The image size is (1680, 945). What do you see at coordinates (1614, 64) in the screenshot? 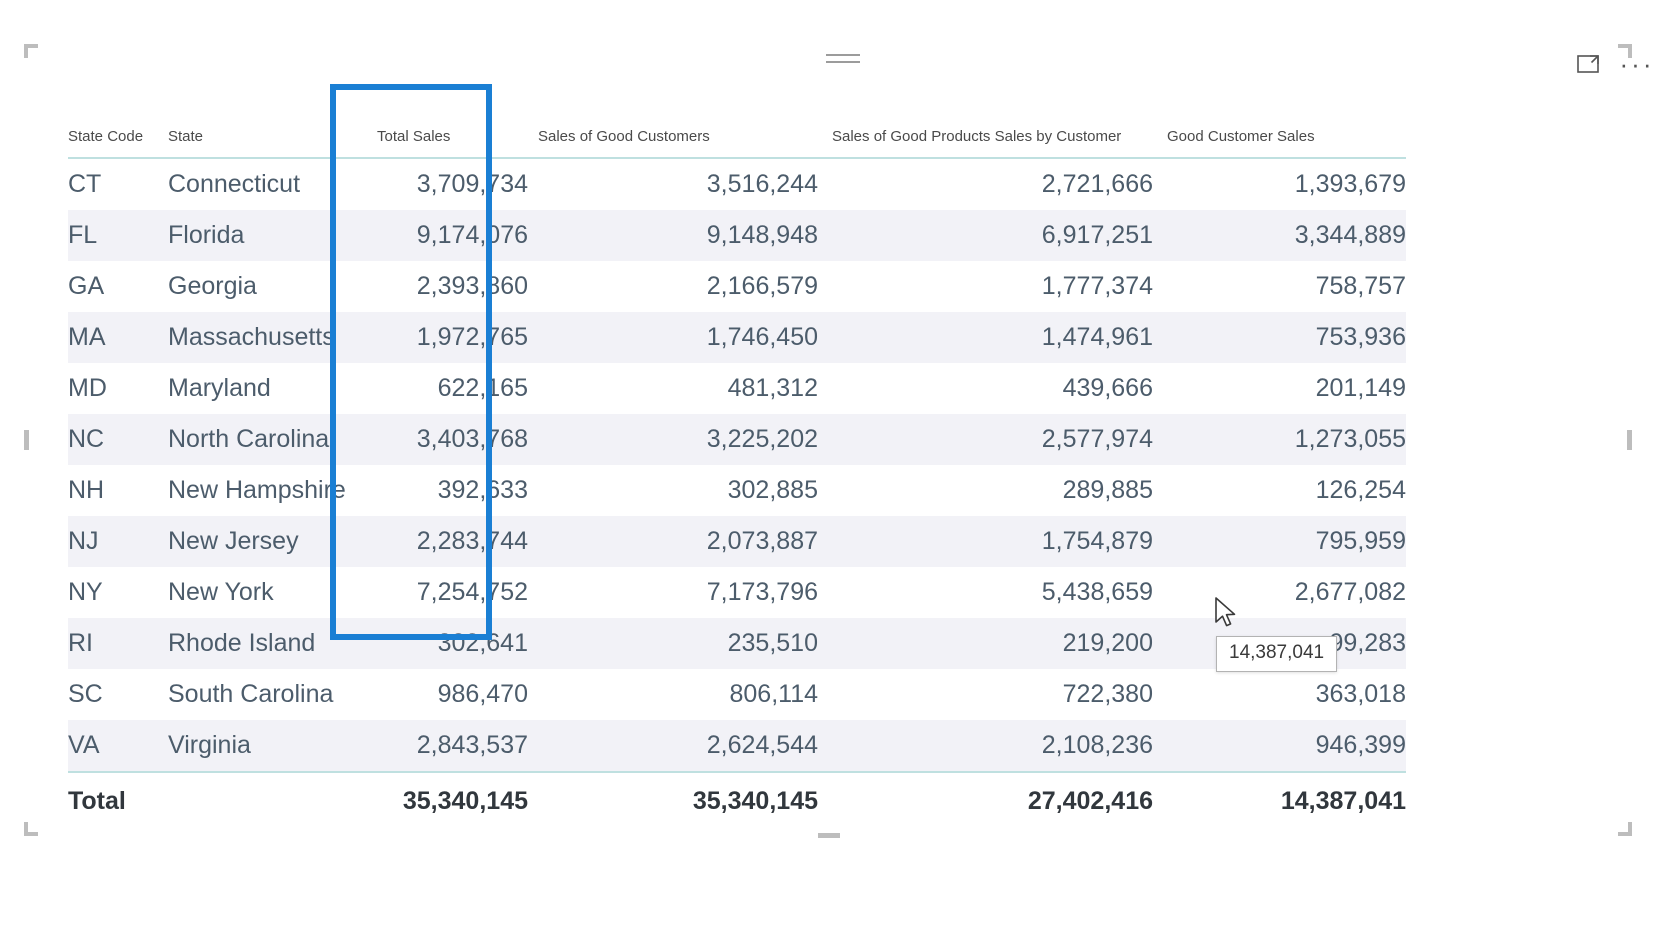
I see `visual-header-actions: ···` at bounding box center [1614, 64].